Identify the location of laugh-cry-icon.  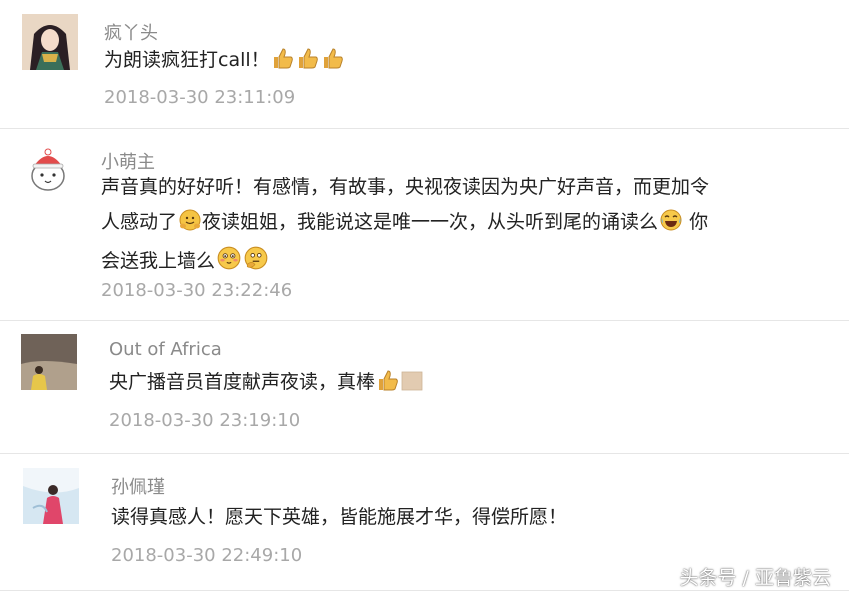
(671, 226).